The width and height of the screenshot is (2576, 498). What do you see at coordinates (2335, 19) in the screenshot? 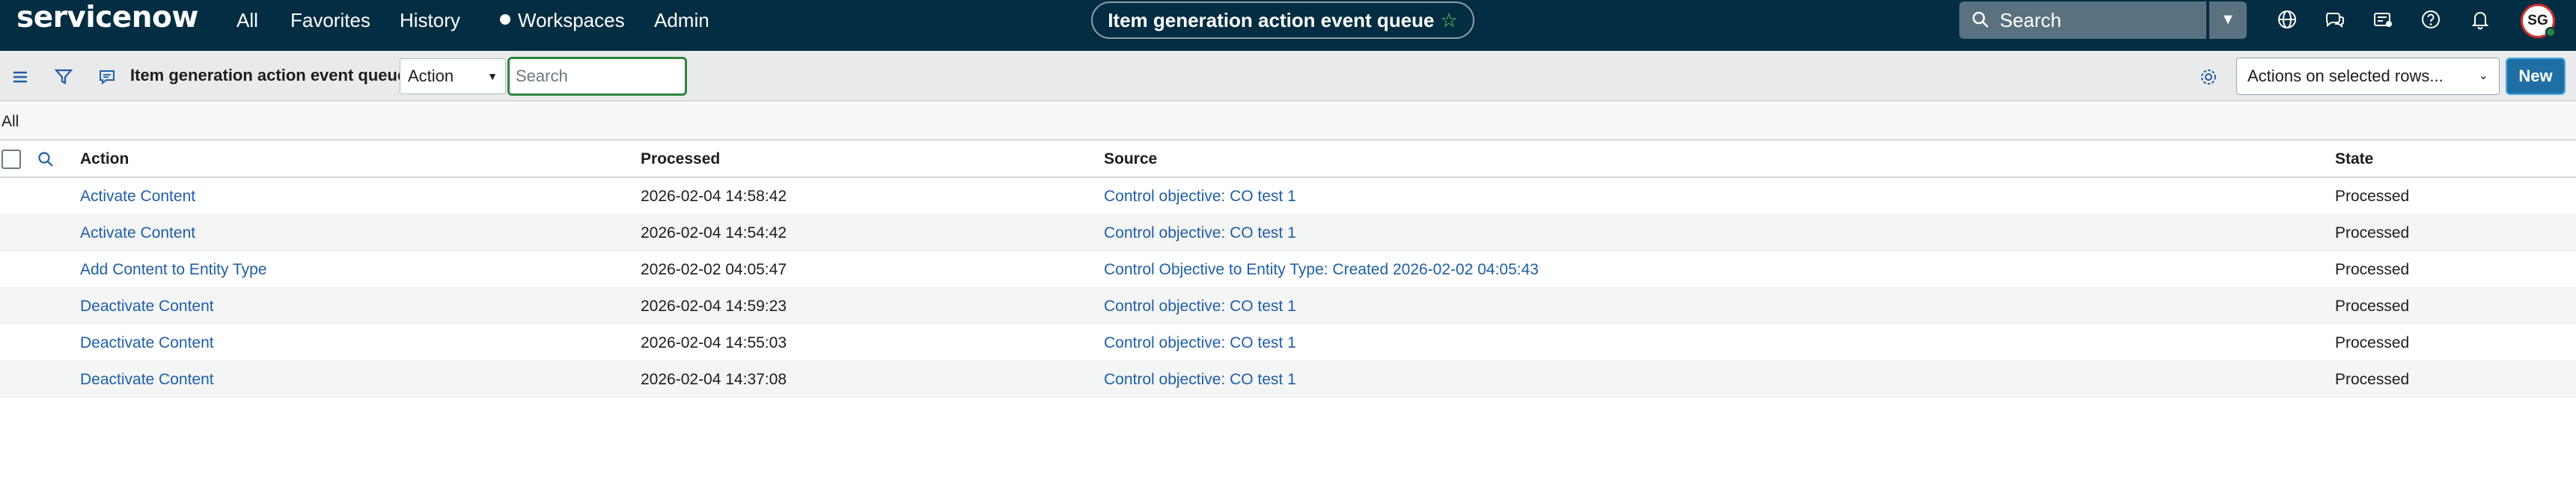
I see `chat-icon` at bounding box center [2335, 19].